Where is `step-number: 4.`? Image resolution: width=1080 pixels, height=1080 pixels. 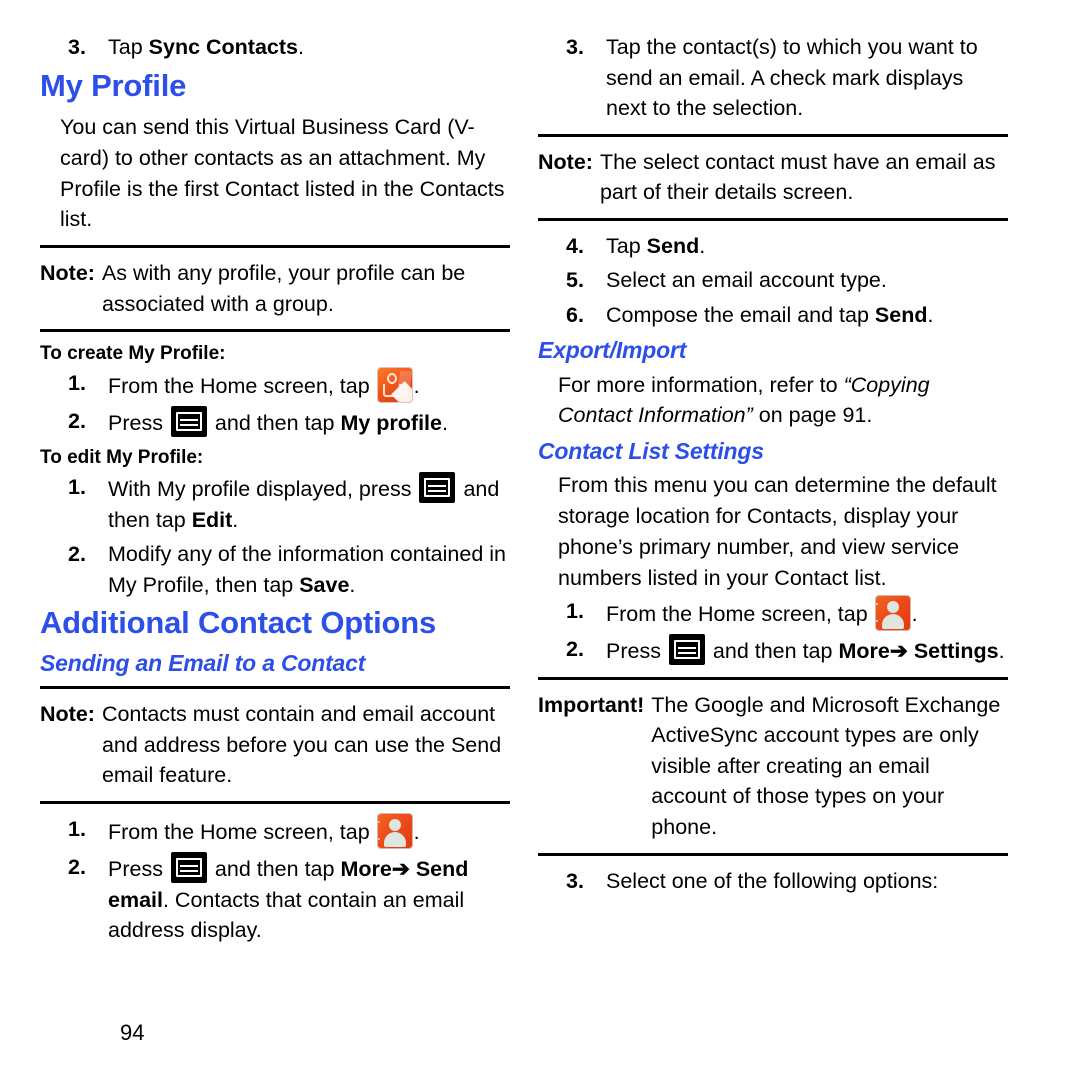 step-number: 4. is located at coordinates (575, 245).